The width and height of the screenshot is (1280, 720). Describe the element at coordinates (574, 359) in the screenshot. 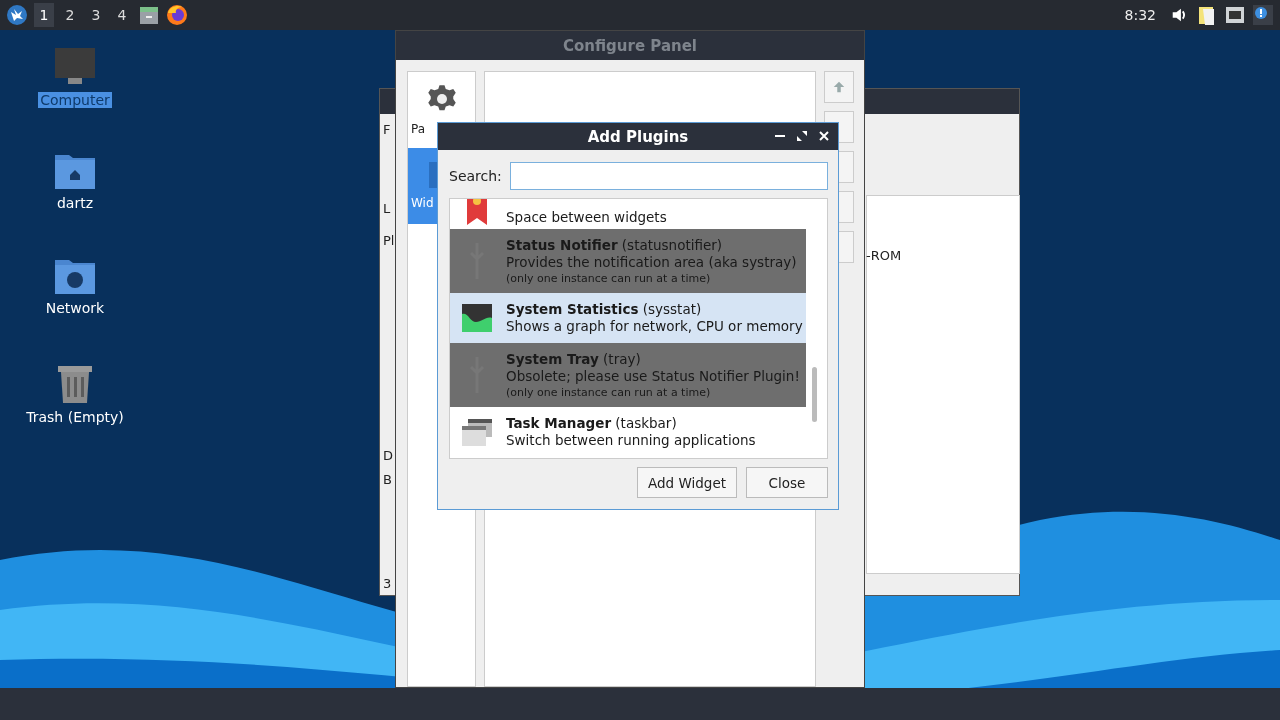

I see `plugin-name: System Tray (tray)` at that location.